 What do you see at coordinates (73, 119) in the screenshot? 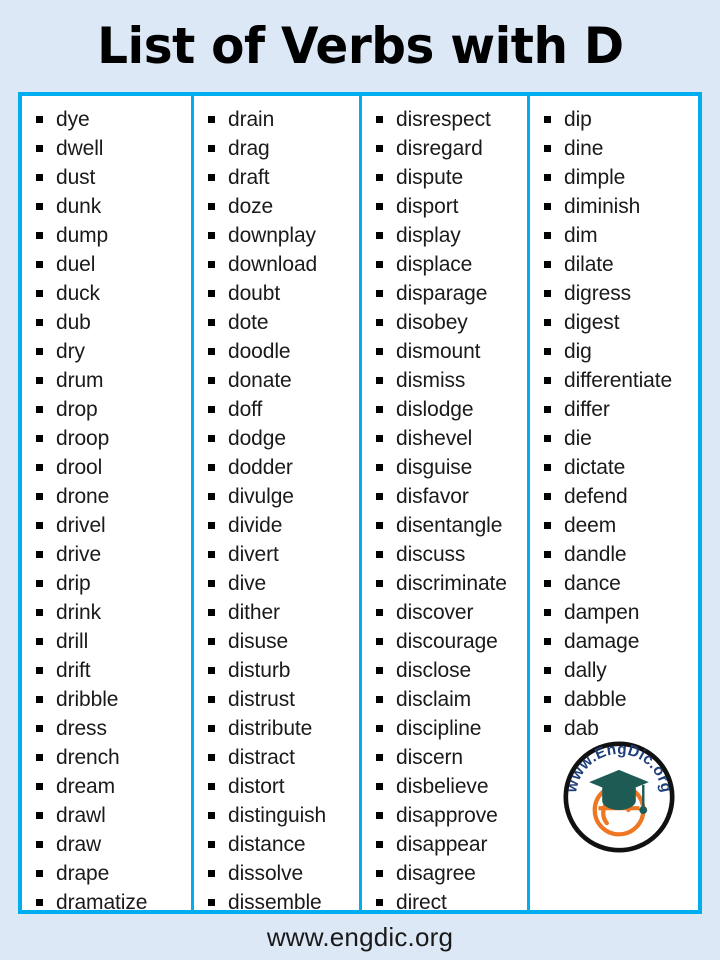
I see `word-label: dye` at bounding box center [73, 119].